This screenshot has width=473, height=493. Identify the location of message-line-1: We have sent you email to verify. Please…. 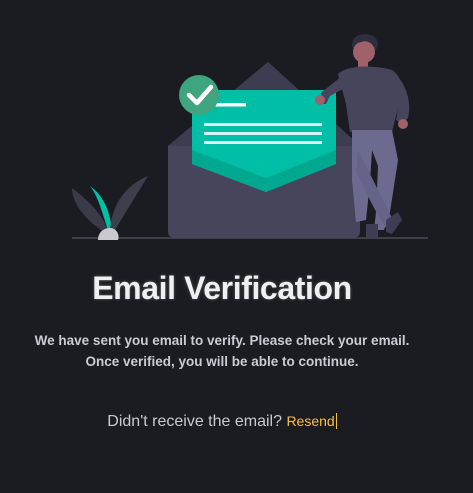
(222, 340).